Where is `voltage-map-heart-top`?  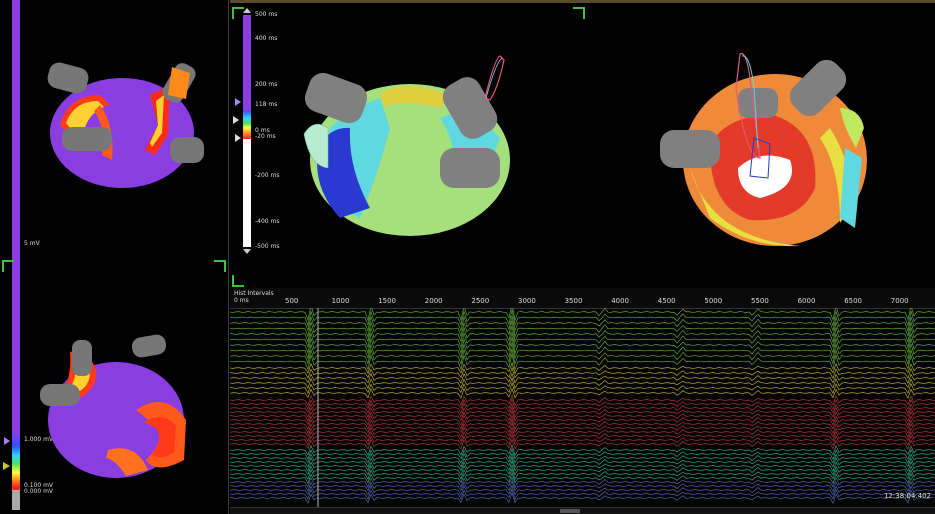 voltage-map-heart-top is located at coordinates (125, 125).